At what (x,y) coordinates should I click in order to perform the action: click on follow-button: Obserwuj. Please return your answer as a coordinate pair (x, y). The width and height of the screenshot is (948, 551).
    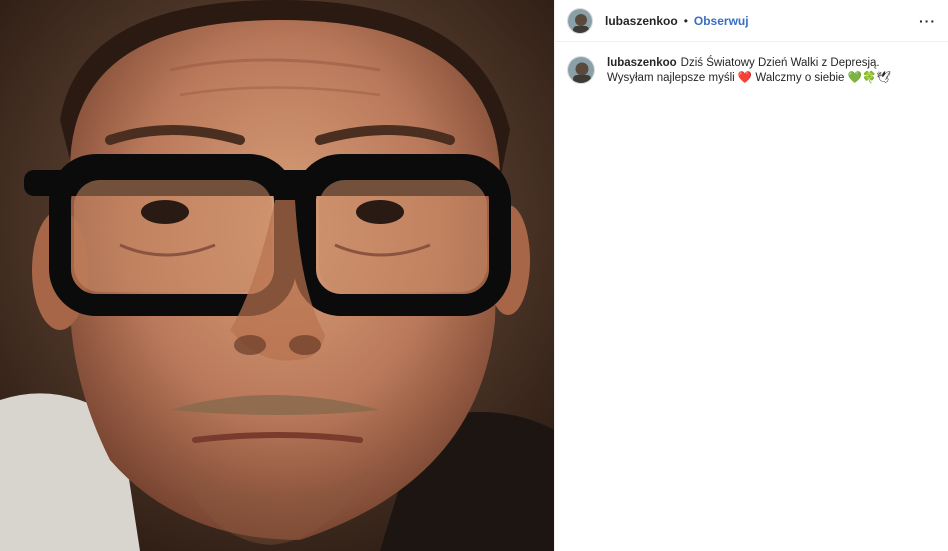
    Looking at the image, I should click on (721, 21).